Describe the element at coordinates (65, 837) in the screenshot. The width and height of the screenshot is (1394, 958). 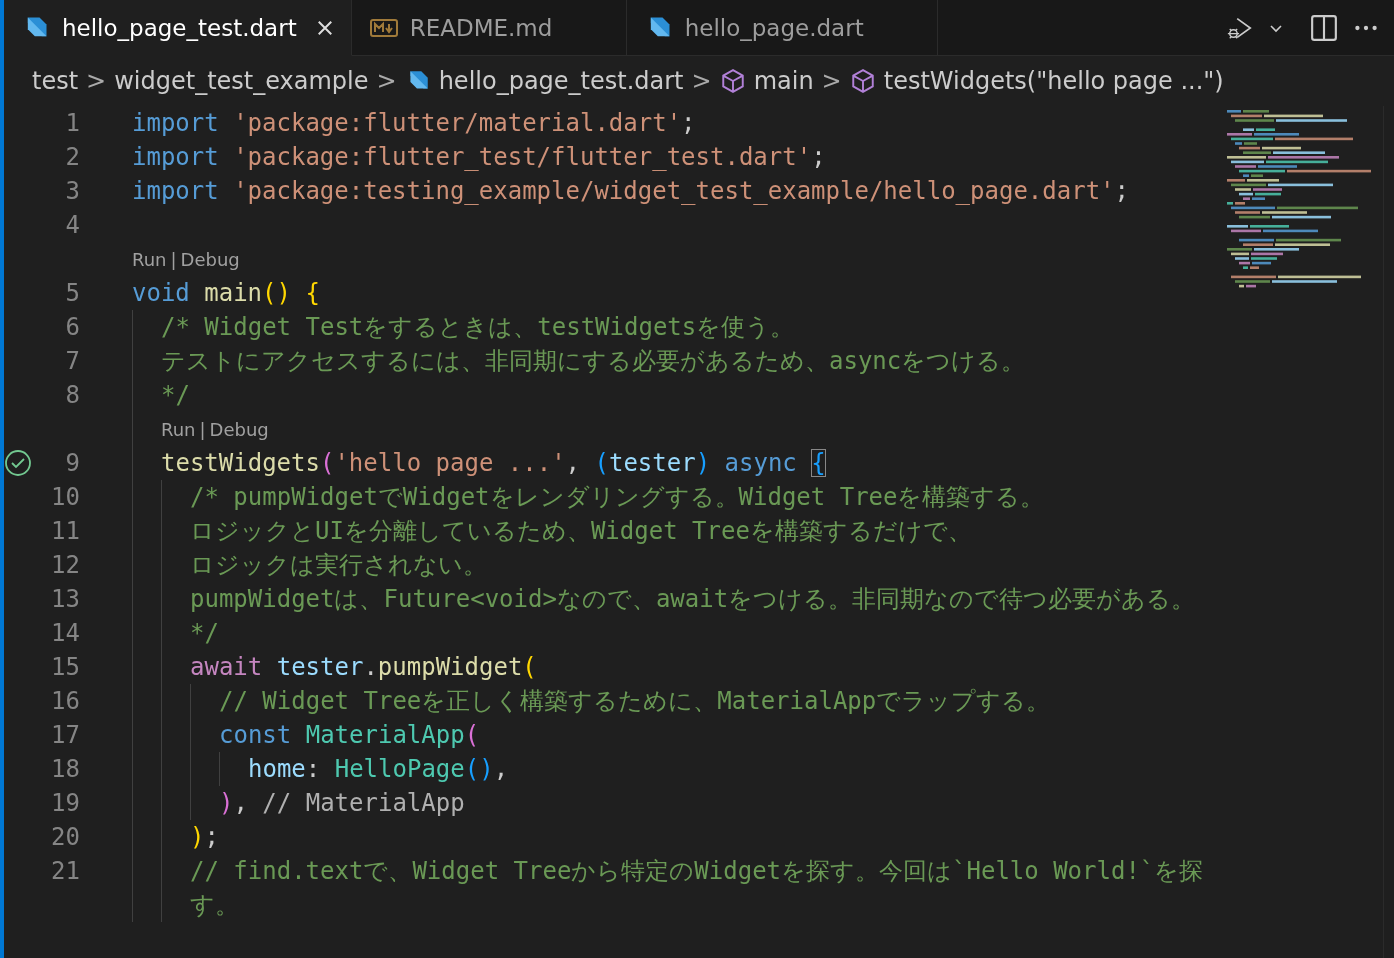
I see `line-number: 20` at that location.